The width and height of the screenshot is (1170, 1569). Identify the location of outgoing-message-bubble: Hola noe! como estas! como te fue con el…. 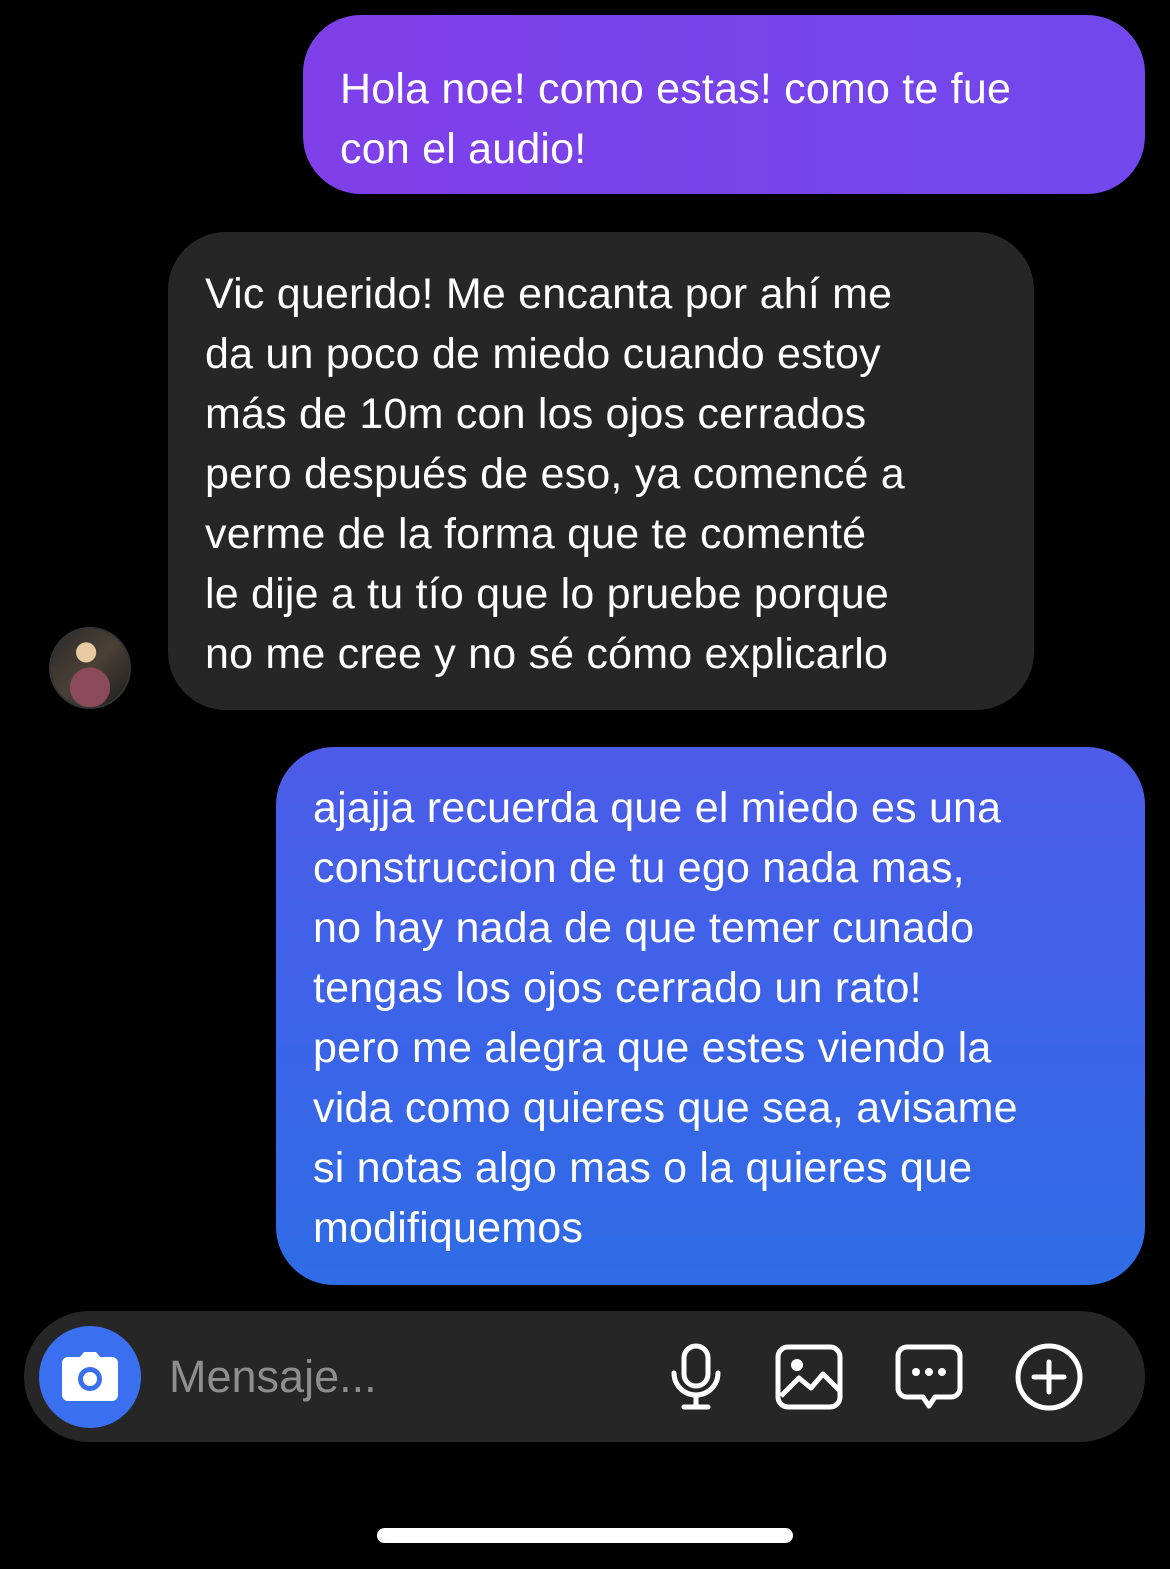
(724, 104).